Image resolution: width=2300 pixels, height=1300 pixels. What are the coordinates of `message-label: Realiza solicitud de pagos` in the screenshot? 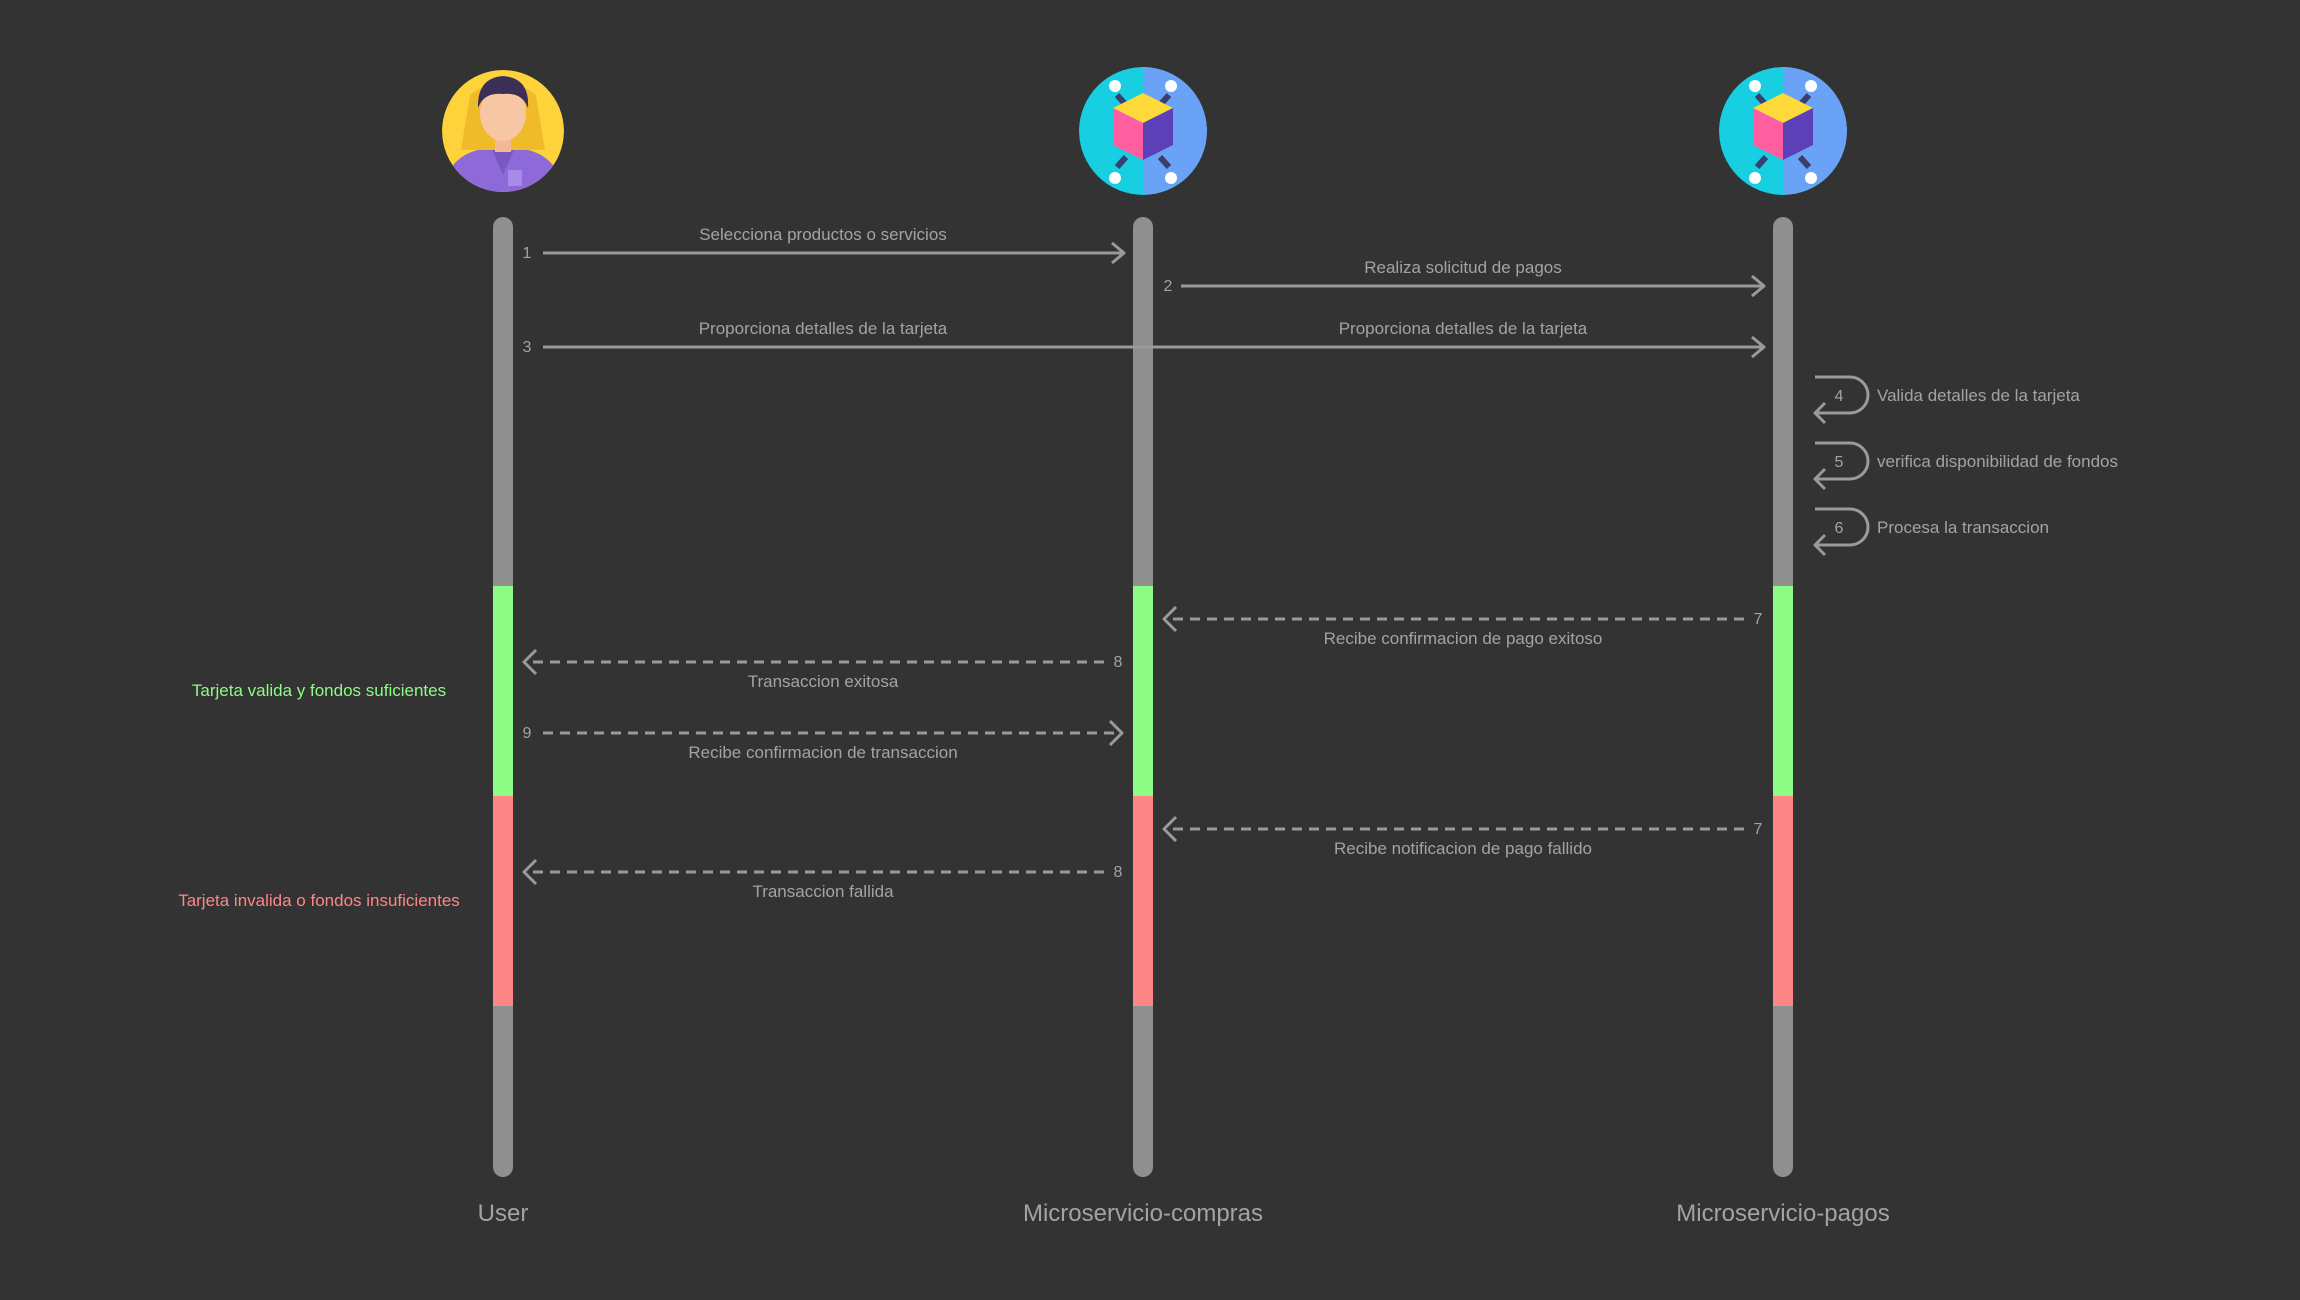 It's located at (1463, 267).